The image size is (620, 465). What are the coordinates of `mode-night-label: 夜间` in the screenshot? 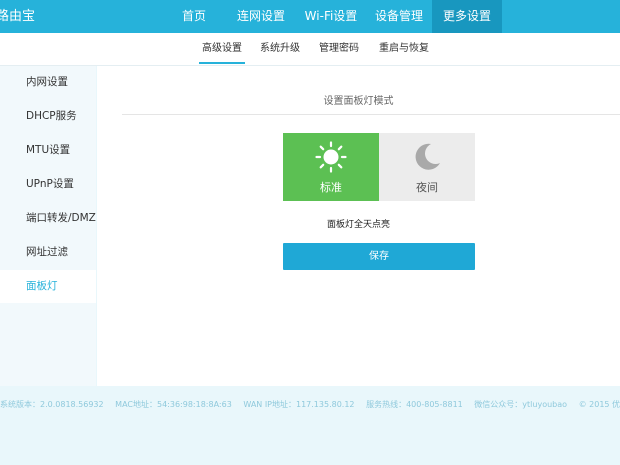 It's located at (427, 187).